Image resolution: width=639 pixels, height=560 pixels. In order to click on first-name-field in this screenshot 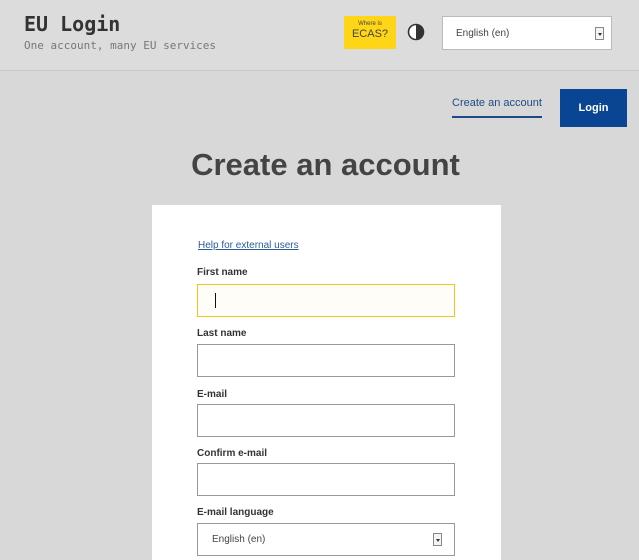, I will do `click(326, 300)`.